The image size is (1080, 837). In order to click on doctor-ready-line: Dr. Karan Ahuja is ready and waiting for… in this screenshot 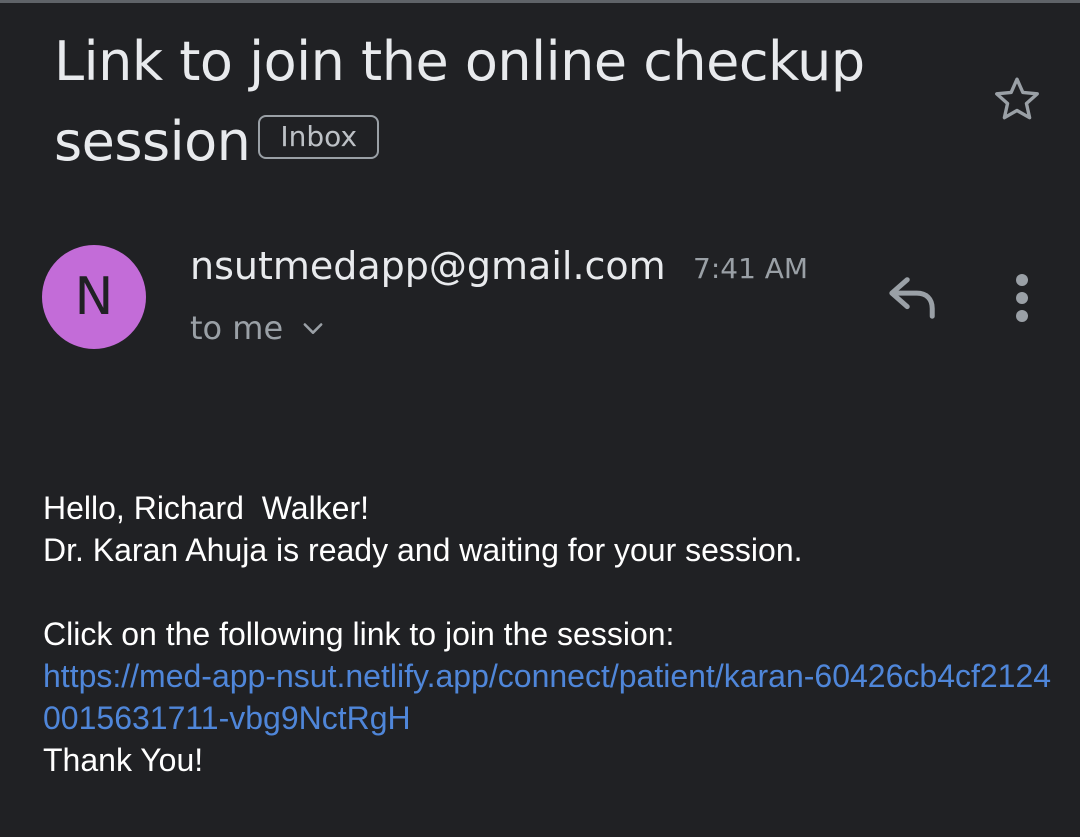, I will do `click(423, 550)`.